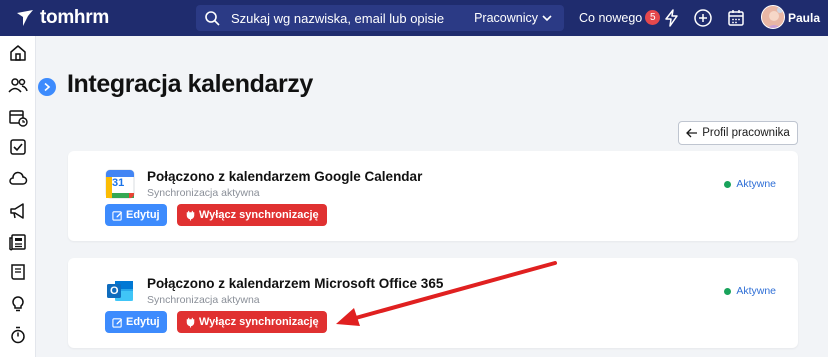 The width and height of the screenshot is (828, 357). What do you see at coordinates (18, 196) in the screenshot?
I see `sidebar` at bounding box center [18, 196].